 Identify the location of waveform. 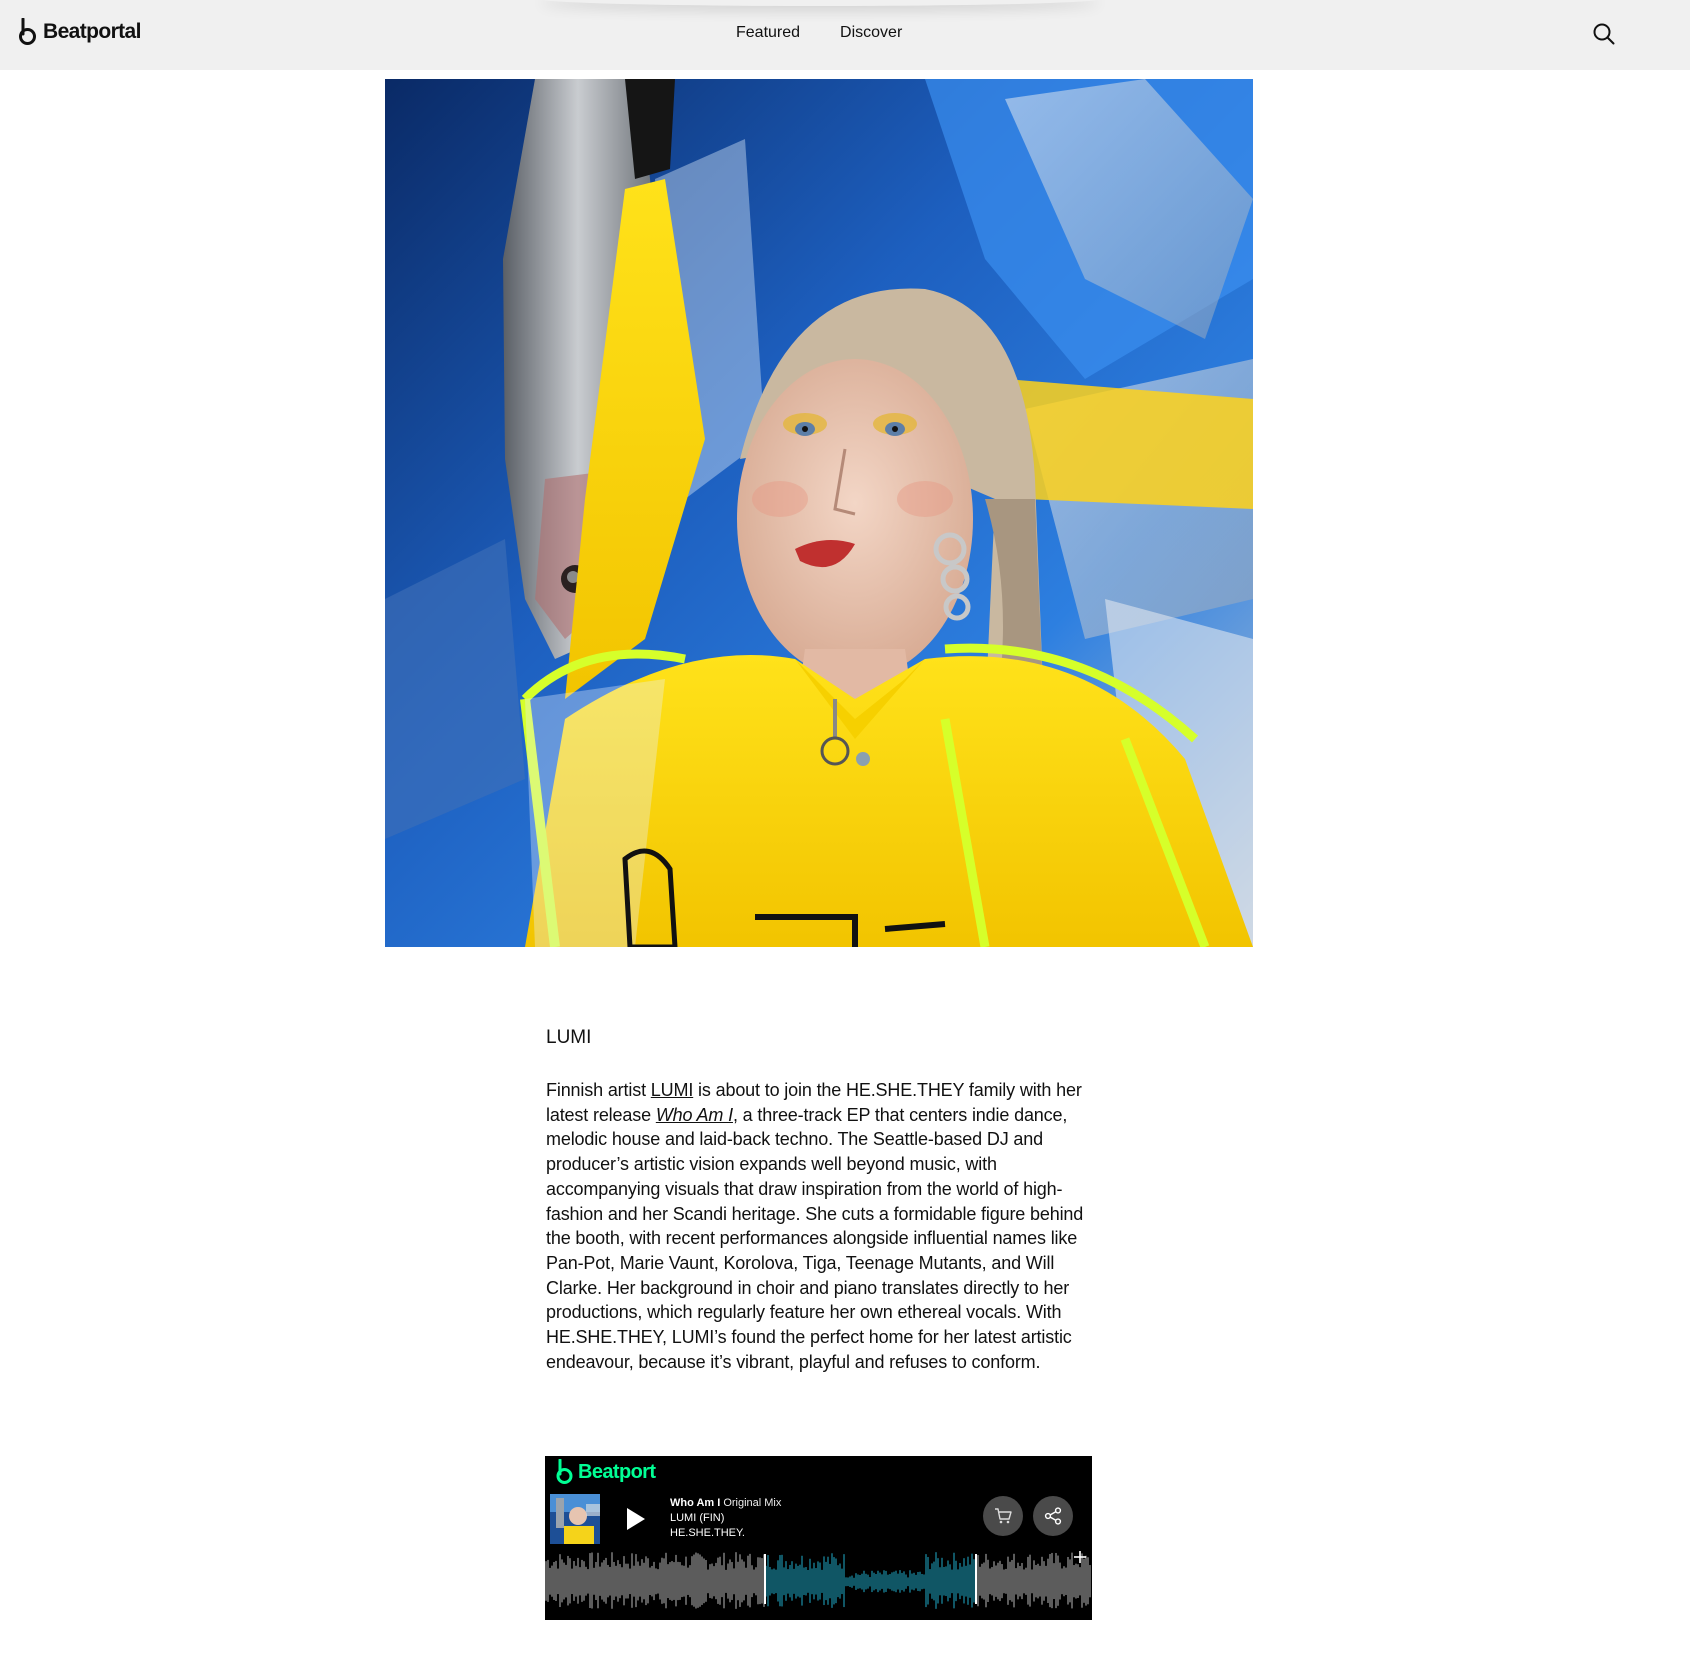
(818, 1582).